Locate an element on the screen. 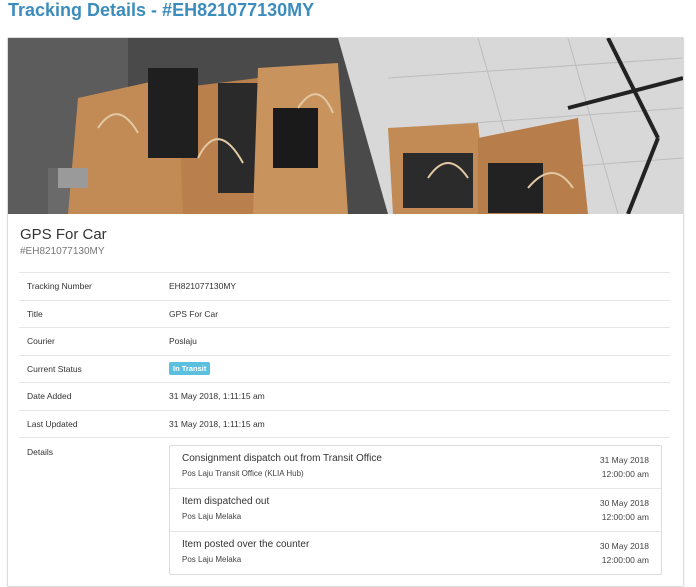 The width and height of the screenshot is (696, 587). event-location: Pos Laju Transit Office (KLIA Hub) is located at coordinates (243, 473).